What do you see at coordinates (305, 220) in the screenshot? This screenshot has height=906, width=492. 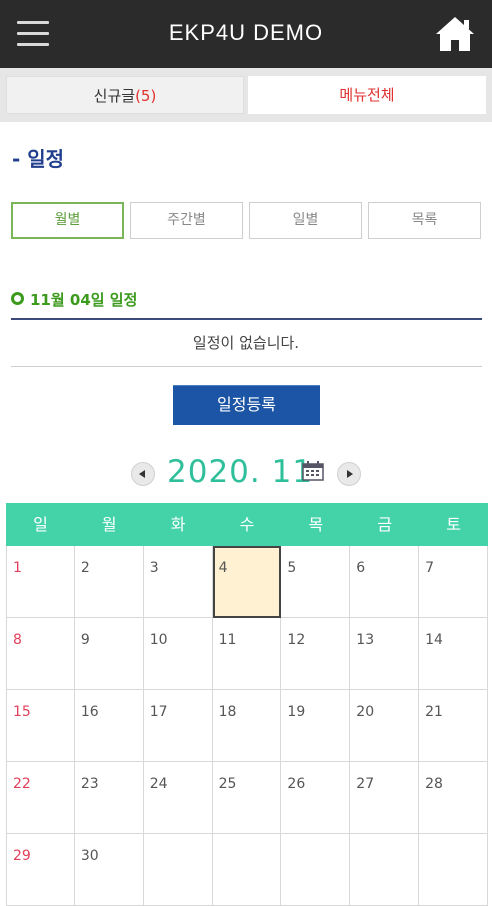 I see `view-daily-button: 일별` at bounding box center [305, 220].